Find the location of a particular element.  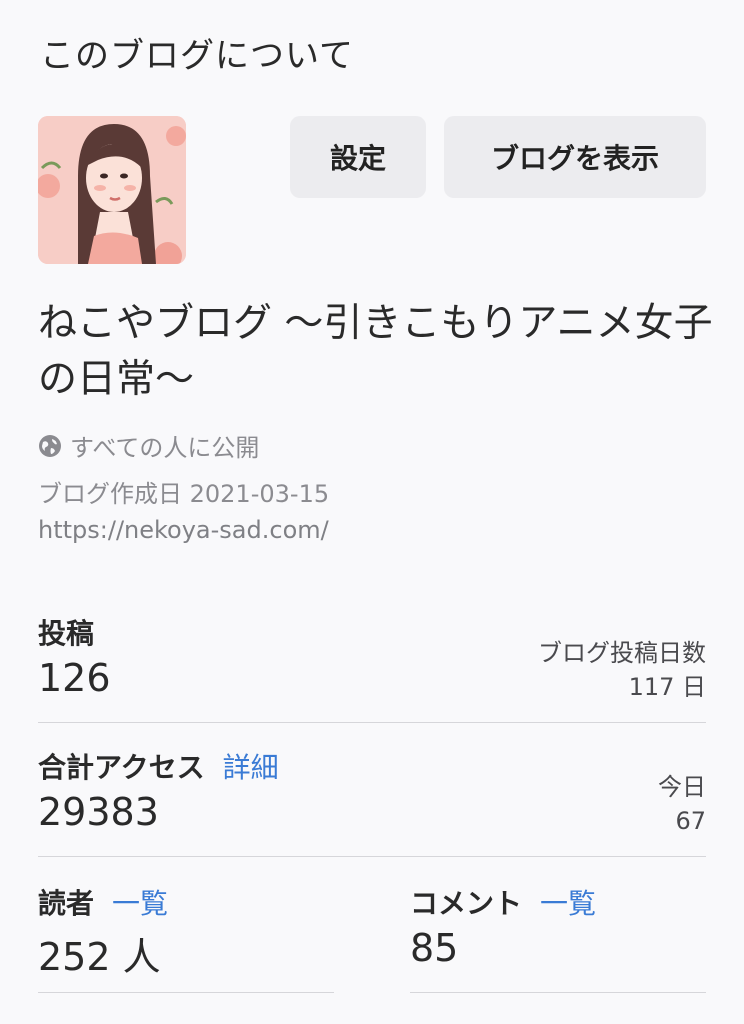

settings-button: 設定 is located at coordinates (358, 157).